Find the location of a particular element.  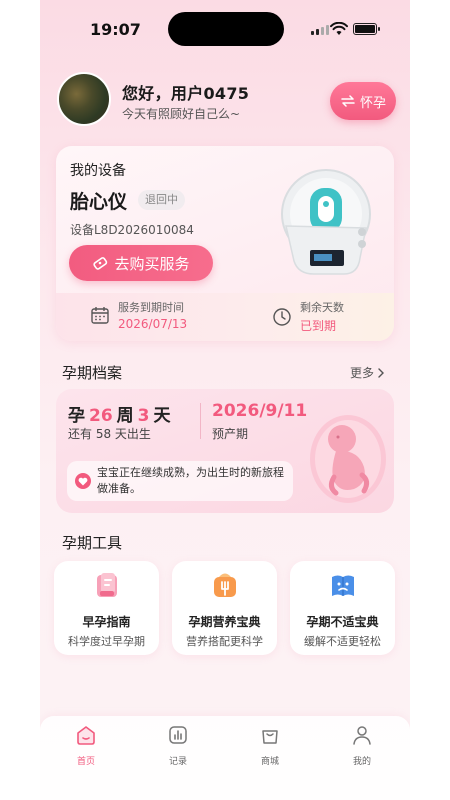

week-unit: 周 is located at coordinates (125, 416).